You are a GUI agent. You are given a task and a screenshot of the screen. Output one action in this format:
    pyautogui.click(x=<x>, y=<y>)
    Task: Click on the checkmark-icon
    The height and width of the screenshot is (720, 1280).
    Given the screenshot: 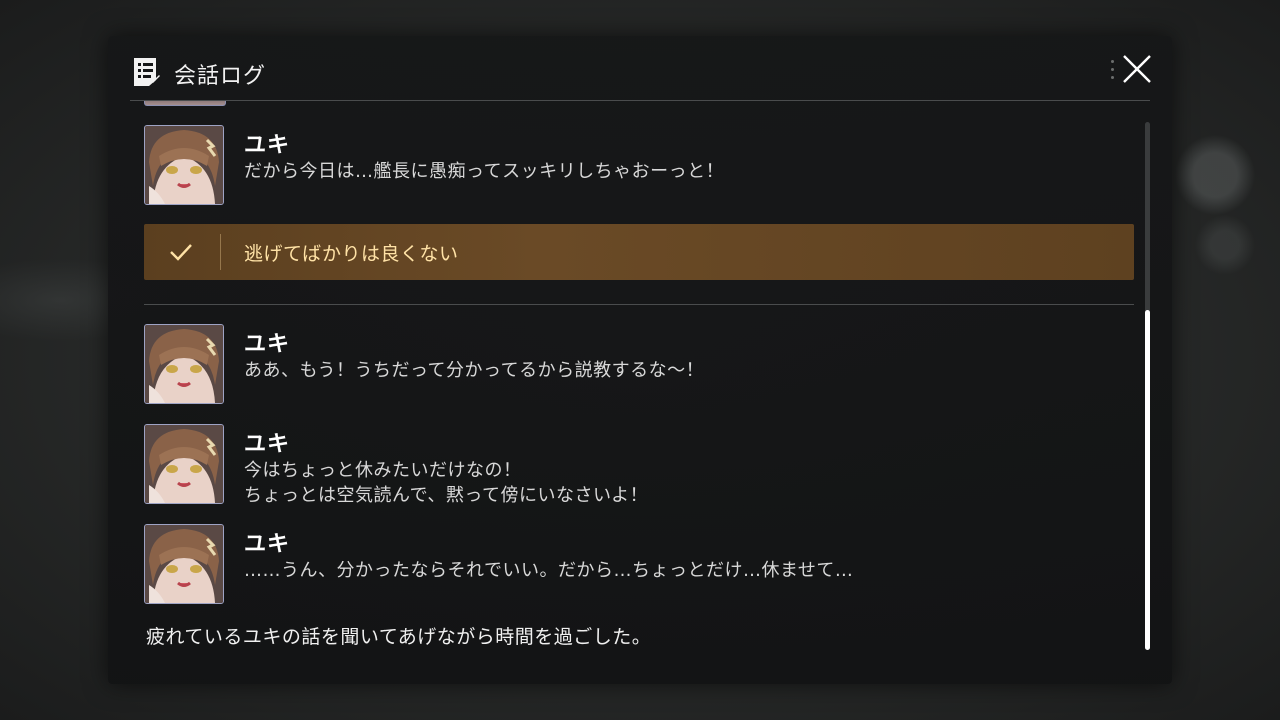 What is the action you would take?
    pyautogui.click(x=181, y=252)
    